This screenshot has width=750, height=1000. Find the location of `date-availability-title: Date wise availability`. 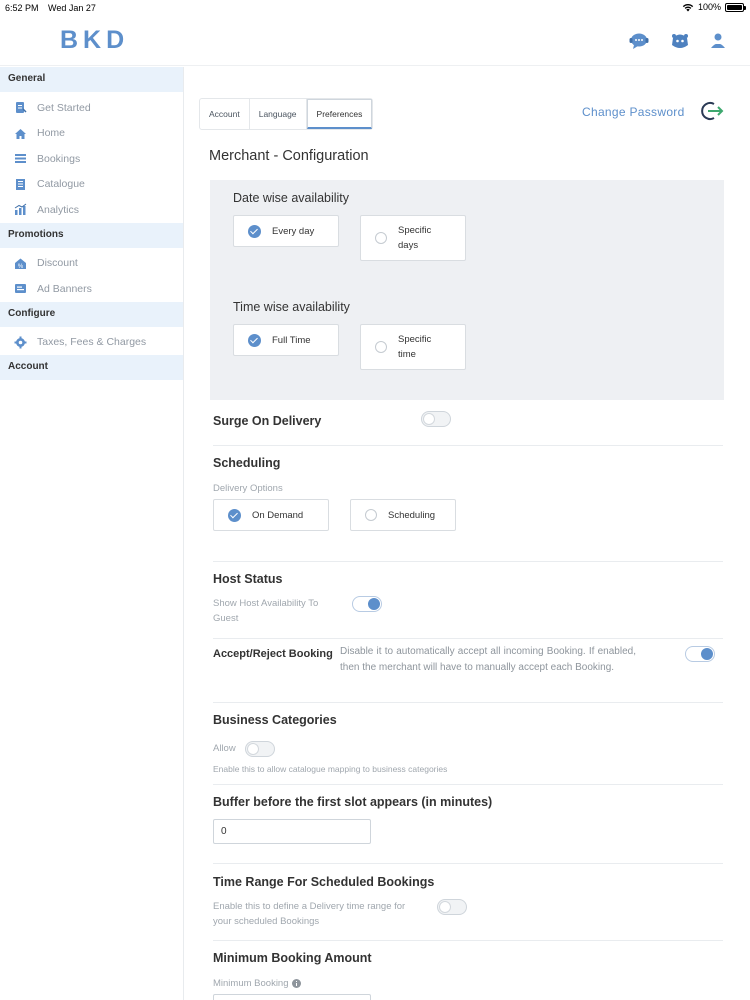

date-availability-title: Date wise availability is located at coordinates (291, 198).